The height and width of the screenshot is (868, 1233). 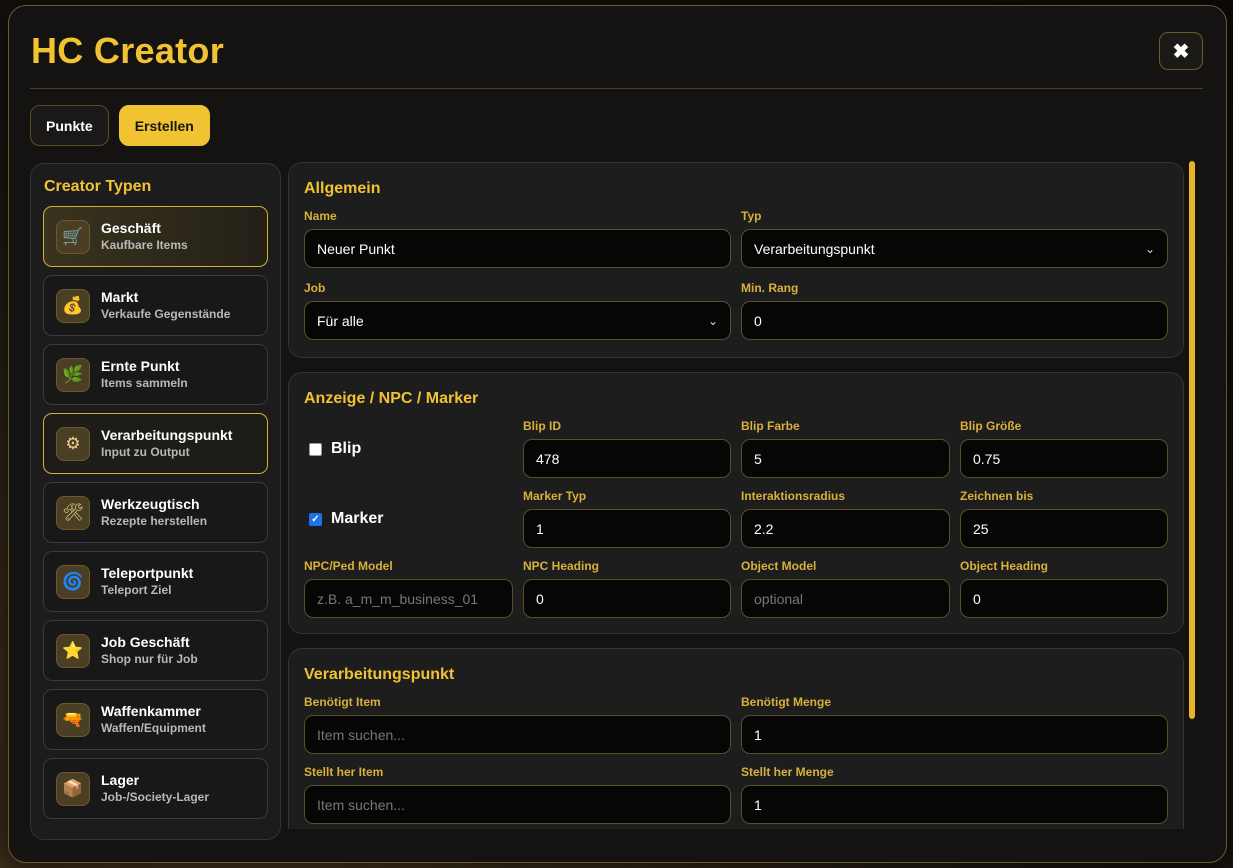 I want to click on blip-farbe-label: Blip Farbe, so click(x=770, y=426).